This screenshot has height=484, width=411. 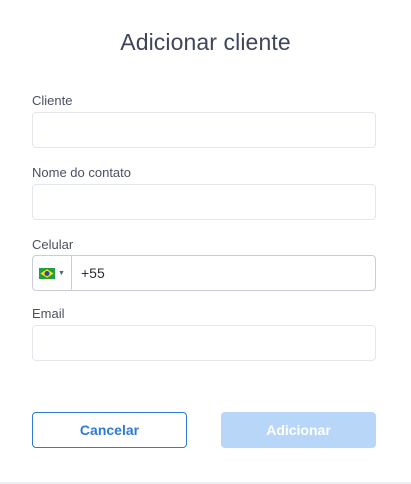 I want to click on email-input, so click(x=204, y=343).